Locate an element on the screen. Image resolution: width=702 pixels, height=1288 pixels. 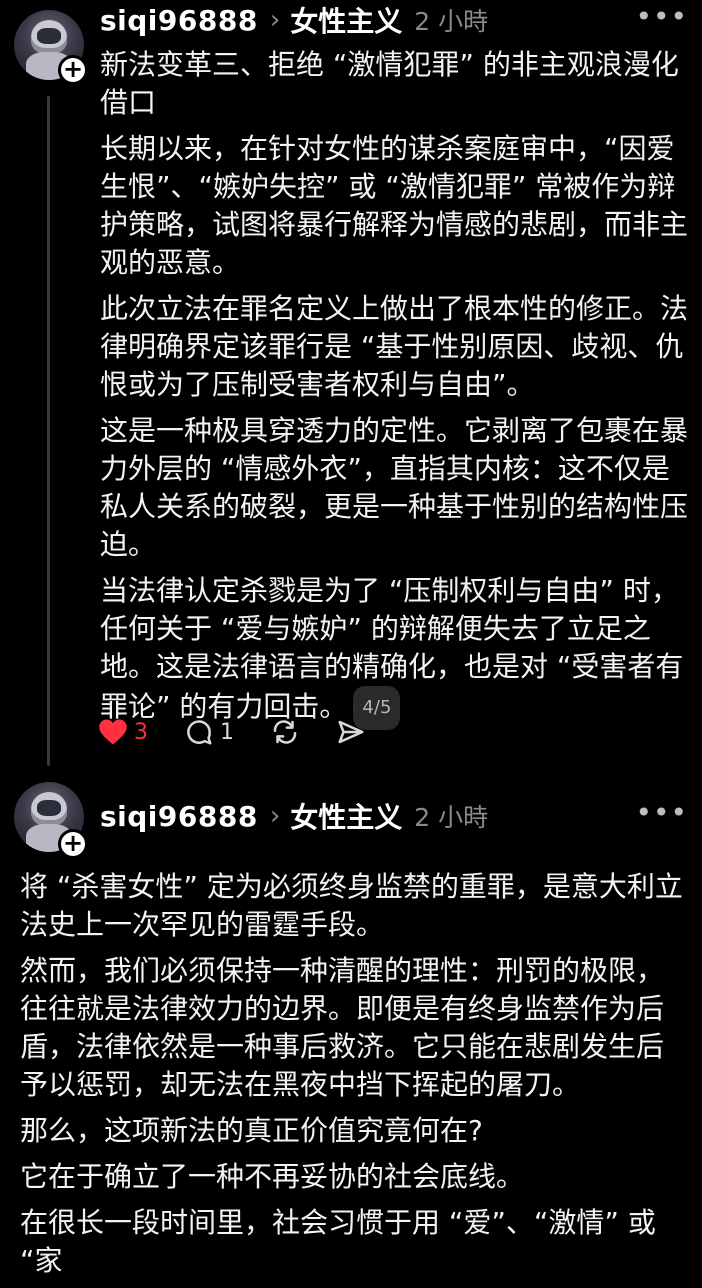
repost-button is located at coordinates (285, 732).